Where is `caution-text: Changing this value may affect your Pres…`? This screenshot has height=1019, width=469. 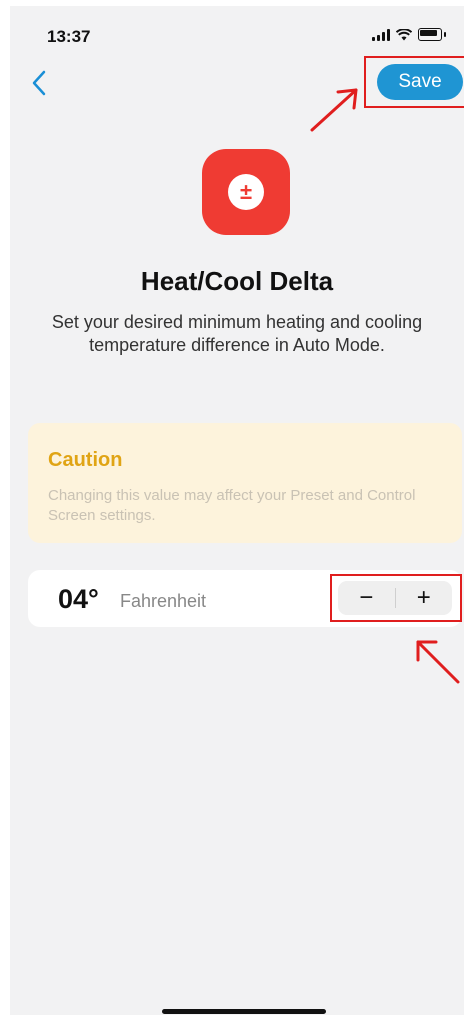
caution-text: Changing this value may affect your Pres… is located at coordinates (232, 505).